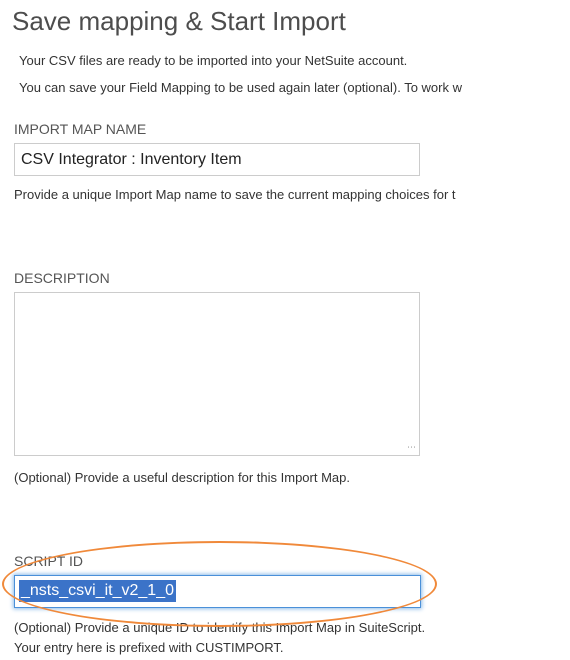 The width and height of the screenshot is (570, 660). What do you see at coordinates (217, 591) in the screenshot?
I see `script-id-input: _nsts_csvi_it_v2_1_0` at bounding box center [217, 591].